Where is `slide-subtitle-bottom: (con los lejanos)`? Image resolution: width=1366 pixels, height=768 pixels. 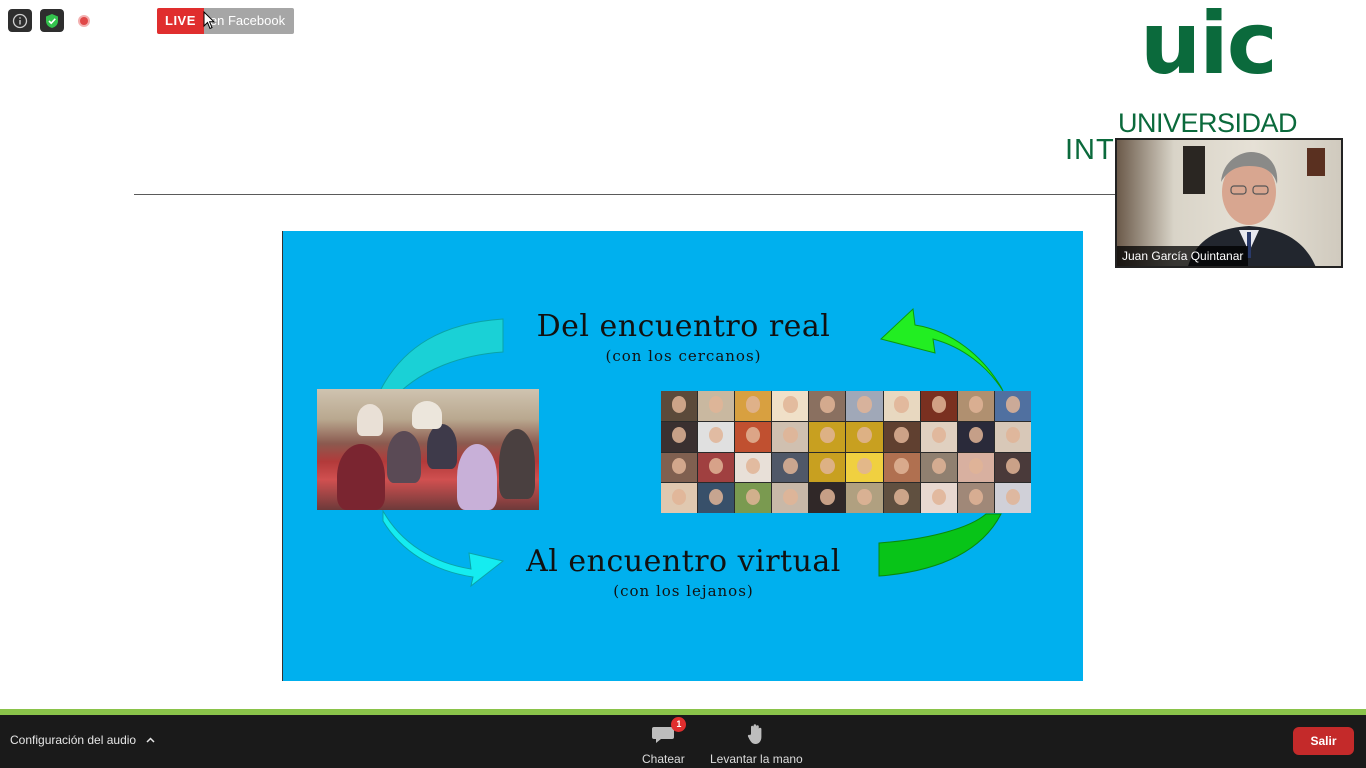
slide-subtitle-bottom: (con los lejanos) is located at coordinates (683, 591).